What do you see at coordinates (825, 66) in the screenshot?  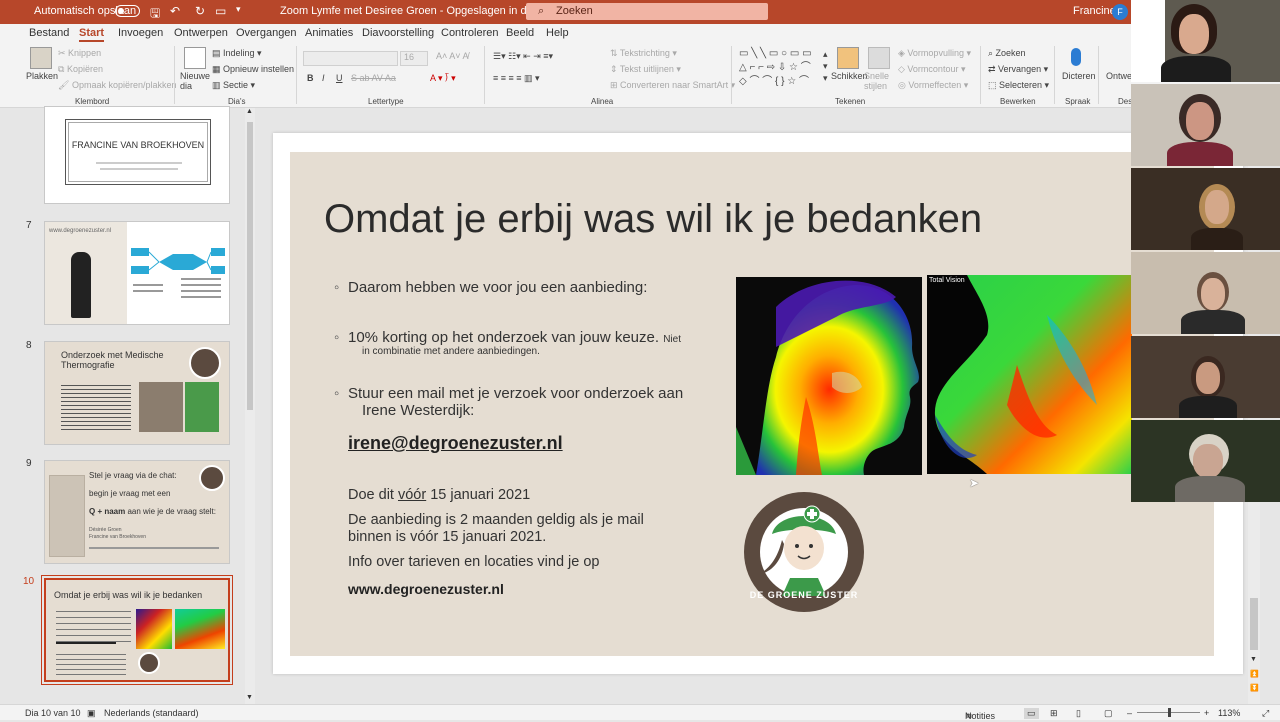 I see `shapes-scroll-icon: ▴ ▾ ▾` at bounding box center [825, 66].